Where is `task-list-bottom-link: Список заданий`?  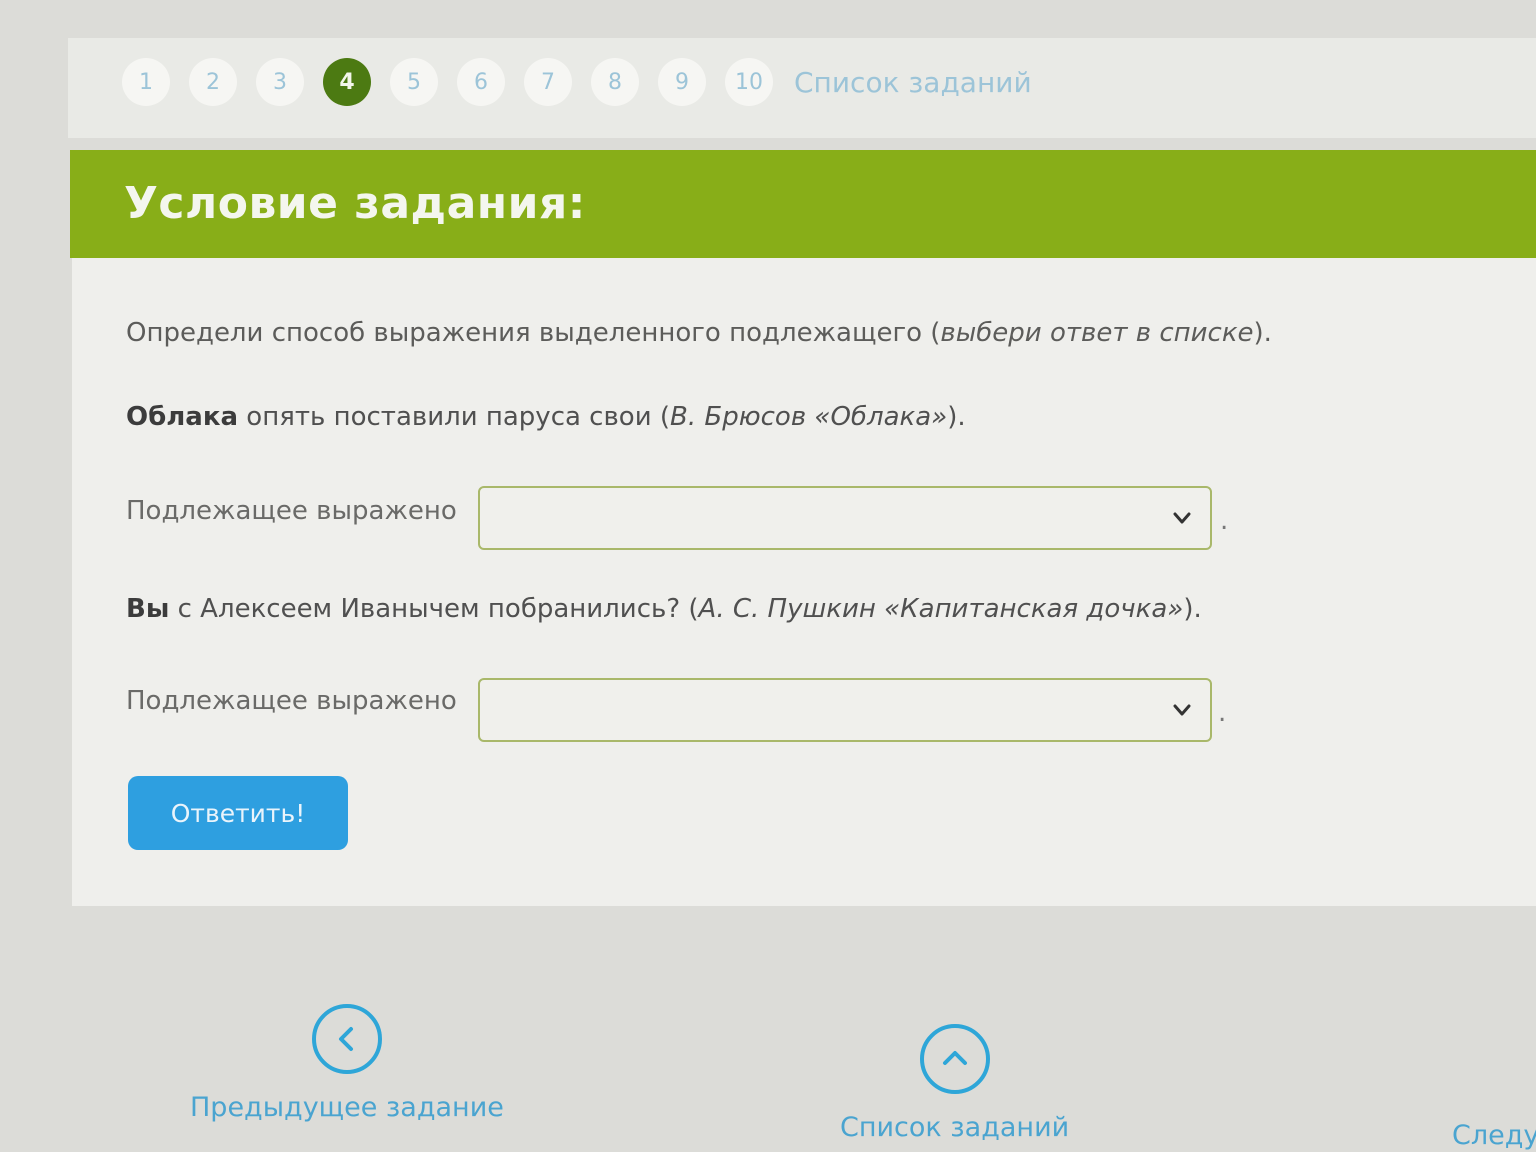 task-list-bottom-link: Список заданий is located at coordinates (954, 1083).